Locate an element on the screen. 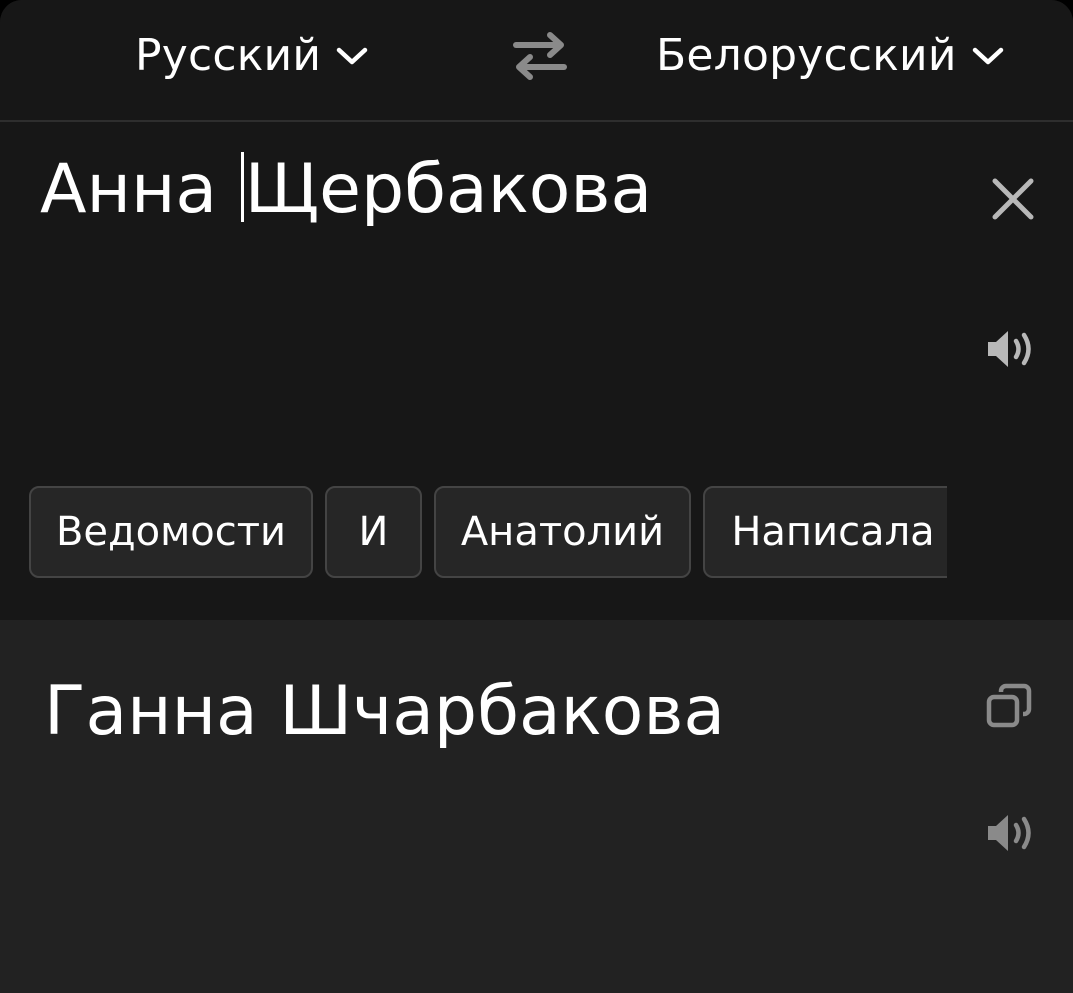 The height and width of the screenshot is (993, 1073). source-text-before-cursor: Анна is located at coordinates (139, 189).